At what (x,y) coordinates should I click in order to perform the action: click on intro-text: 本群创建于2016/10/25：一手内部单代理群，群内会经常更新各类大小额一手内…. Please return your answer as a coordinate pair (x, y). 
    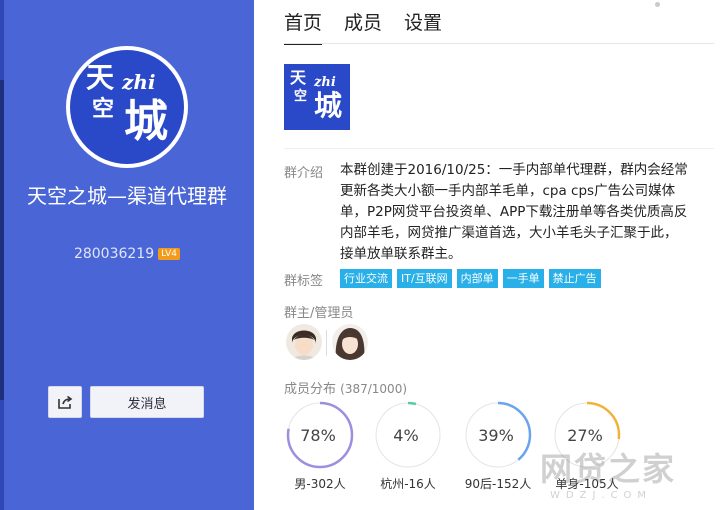
    Looking at the image, I should click on (514, 212).